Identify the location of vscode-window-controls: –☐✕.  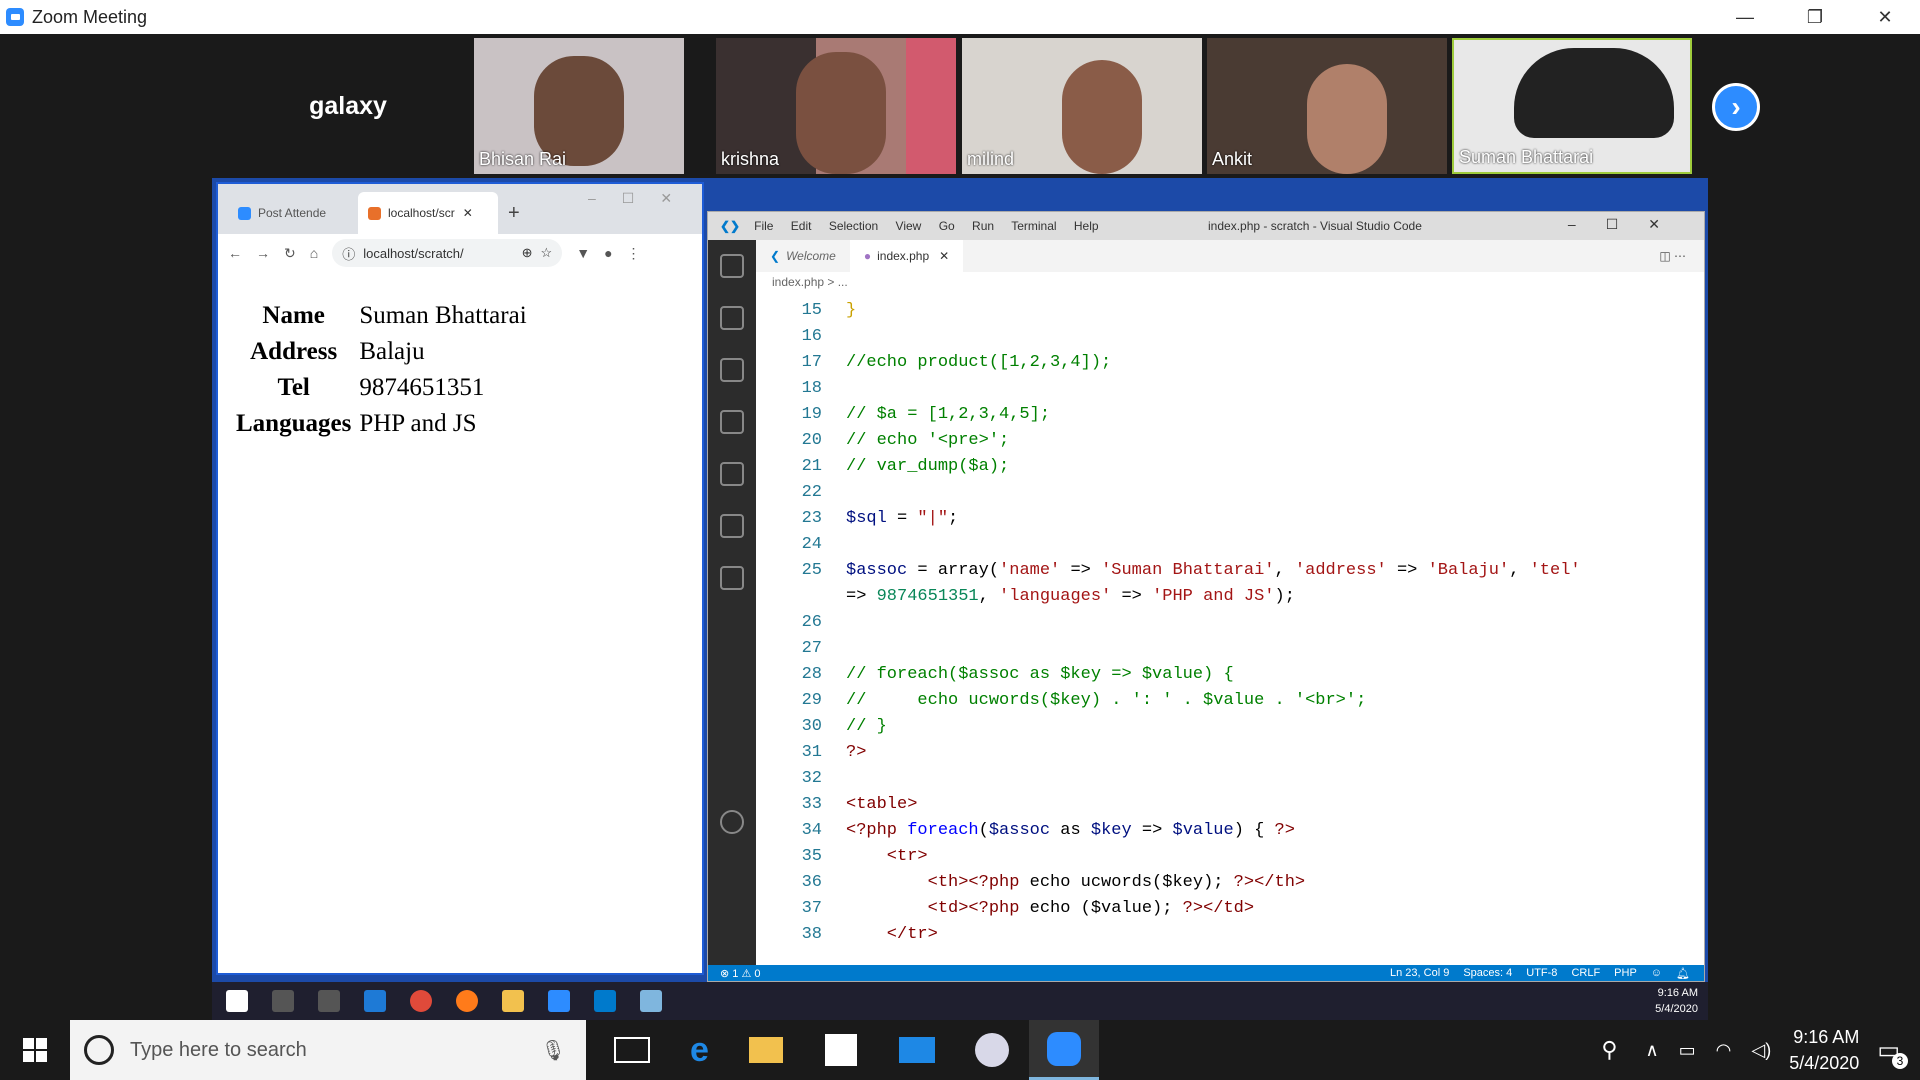
(1629, 224).